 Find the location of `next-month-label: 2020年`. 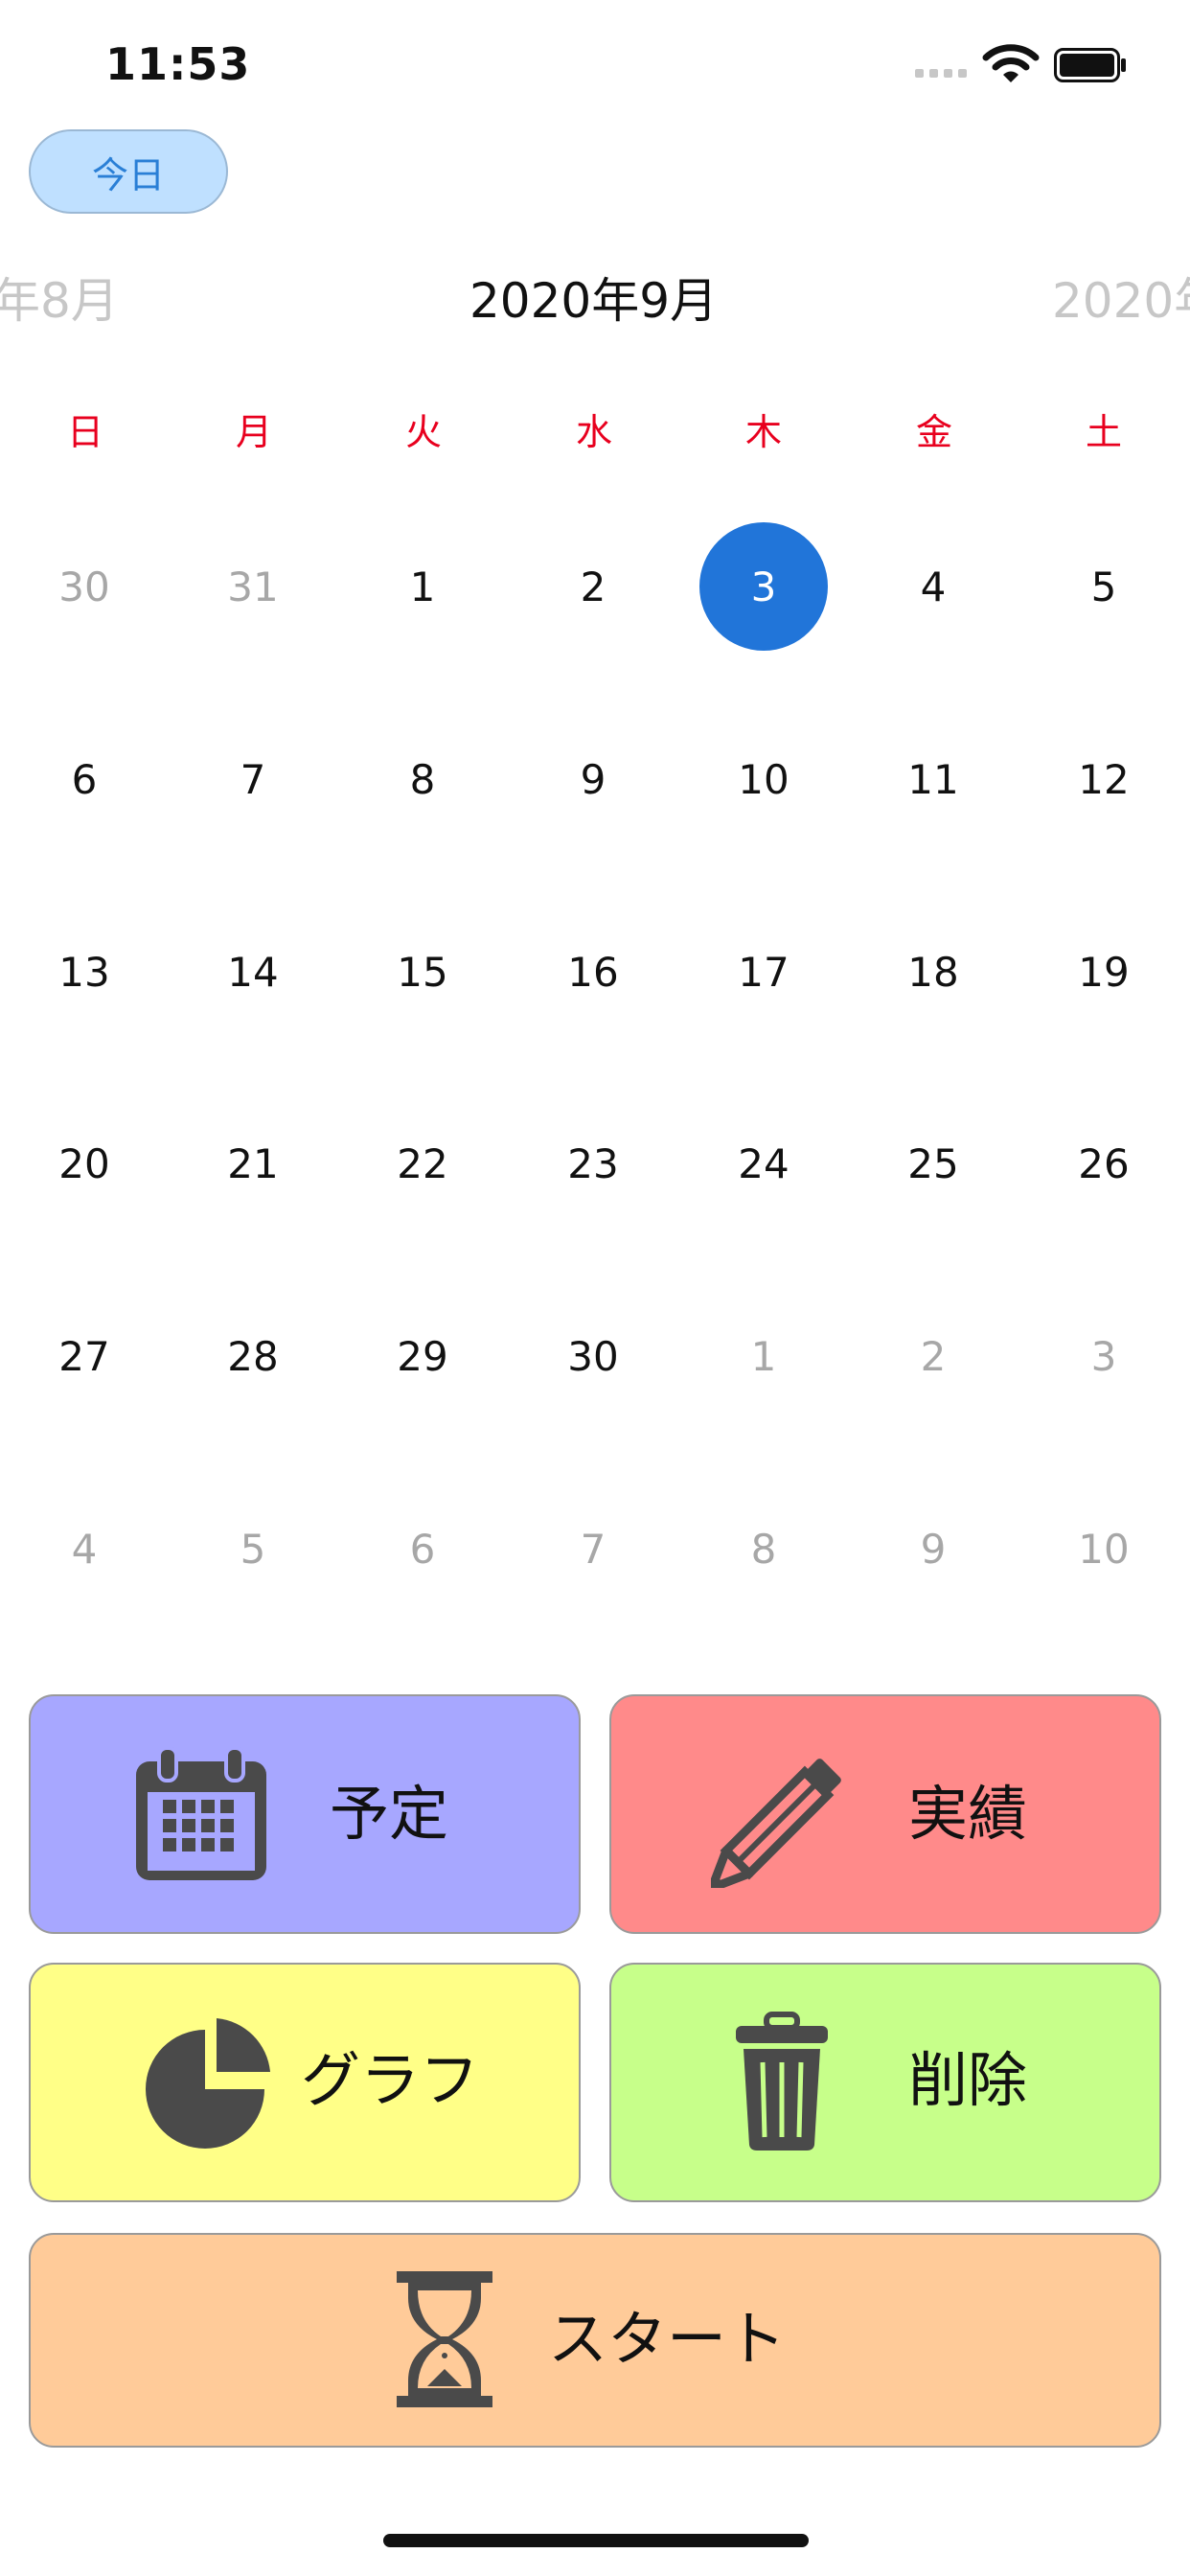

next-month-label: 2020年 is located at coordinates (1121, 301).